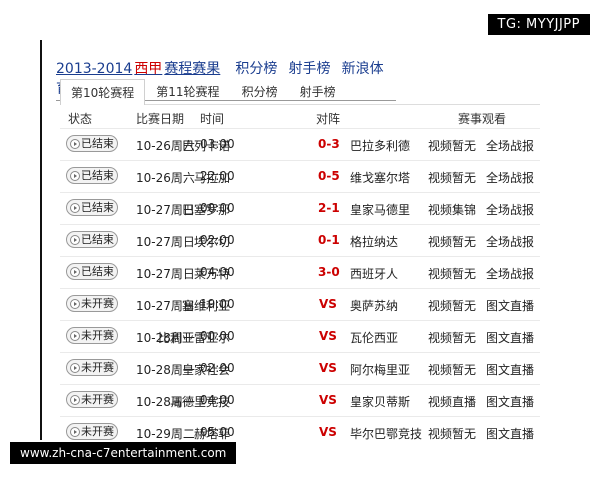 This screenshot has width=600, height=480. Describe the element at coordinates (374, 305) in the screenshot. I see `away-team: 奥萨苏纳` at that location.